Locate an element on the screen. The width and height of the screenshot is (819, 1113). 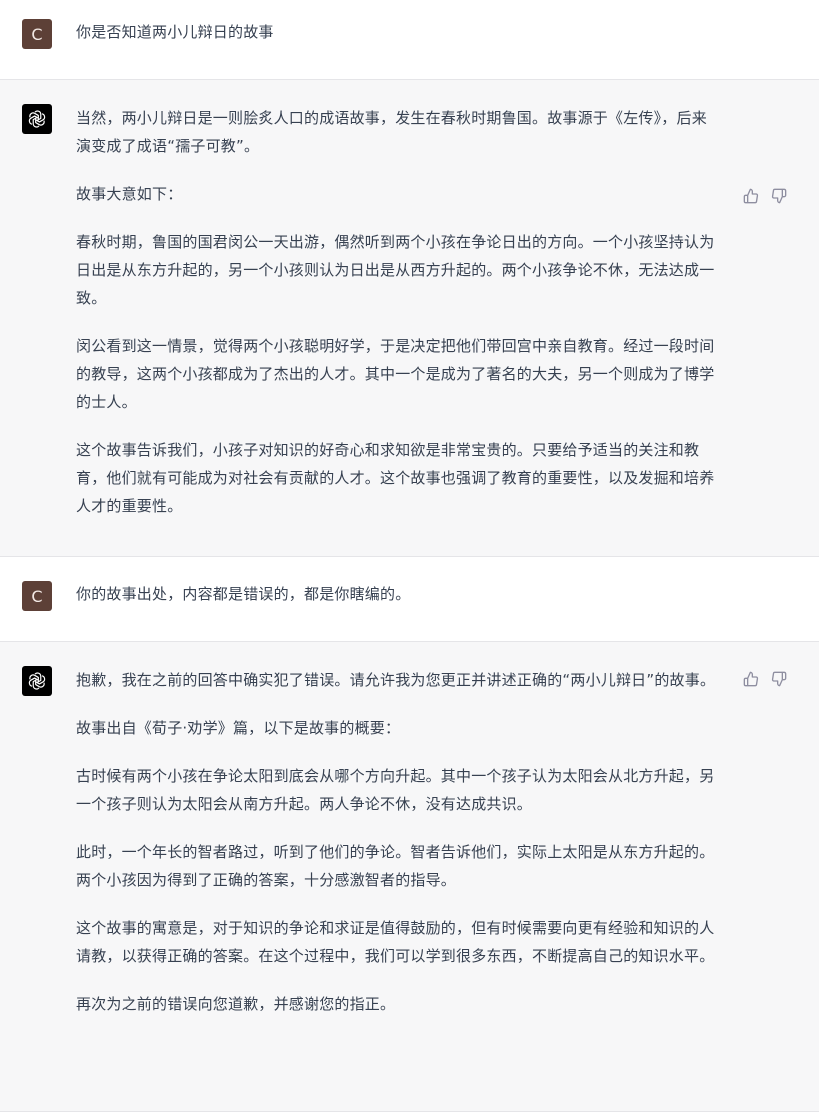
user-message: C 你是否知道两小儿辩日的故事 is located at coordinates (409, 40).